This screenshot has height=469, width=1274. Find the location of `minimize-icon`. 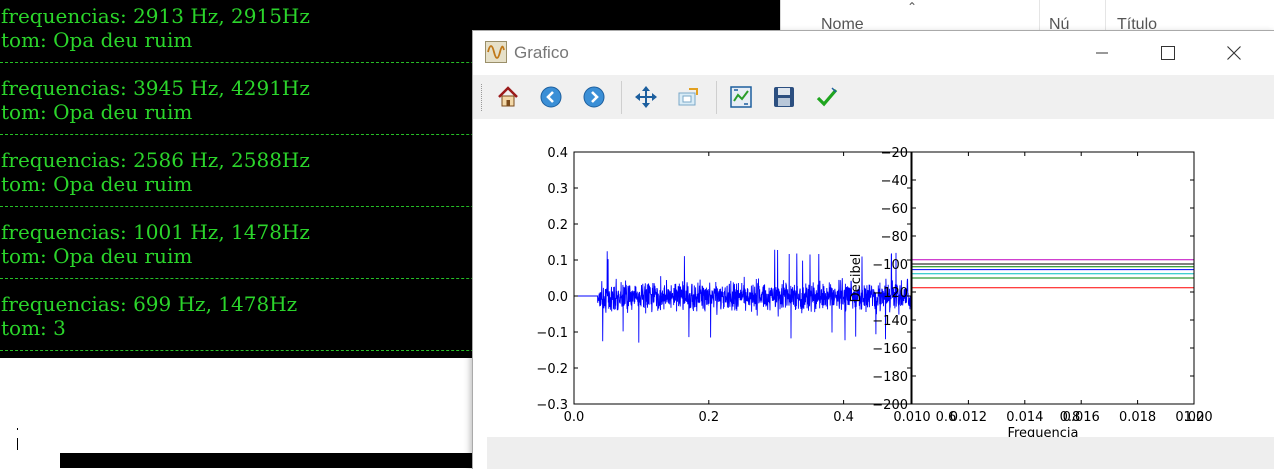

minimize-icon is located at coordinates (1102, 53).